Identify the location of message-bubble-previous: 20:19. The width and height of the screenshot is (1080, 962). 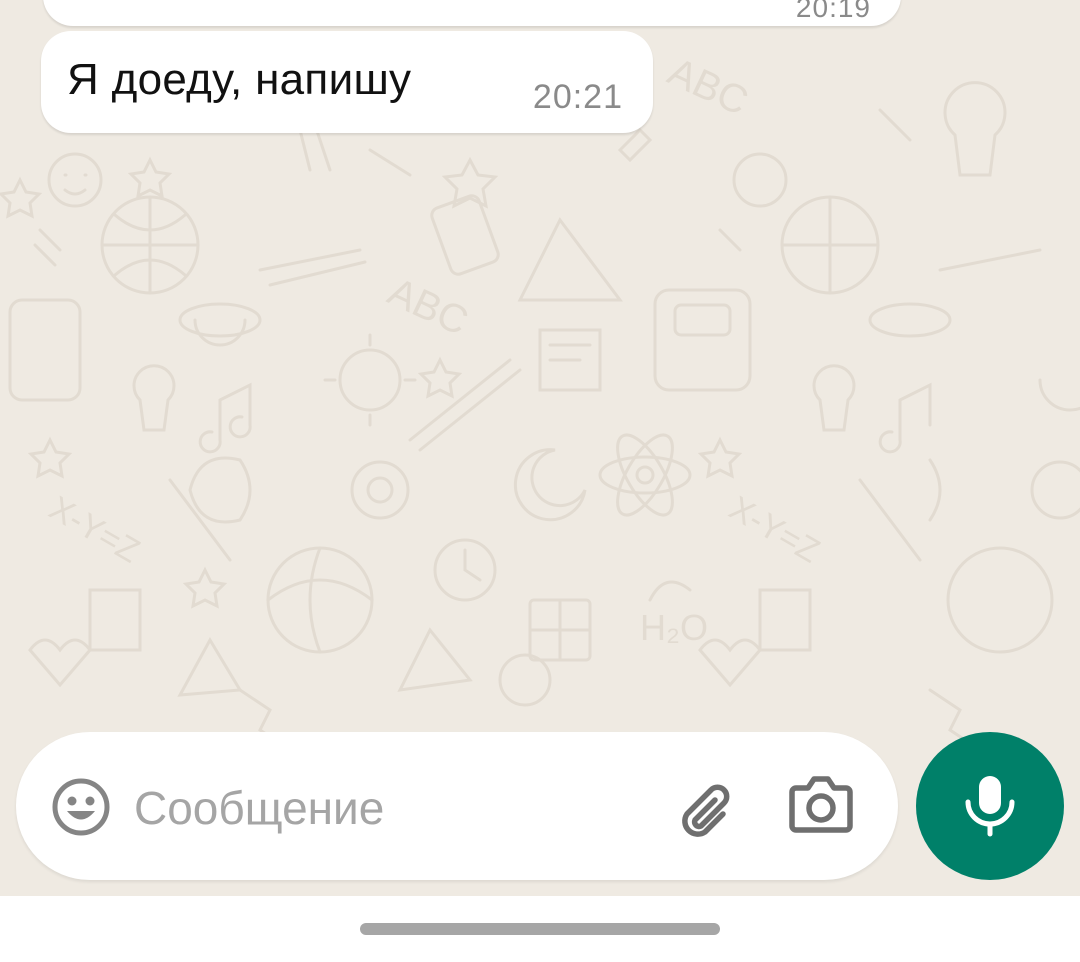
(472, 13).